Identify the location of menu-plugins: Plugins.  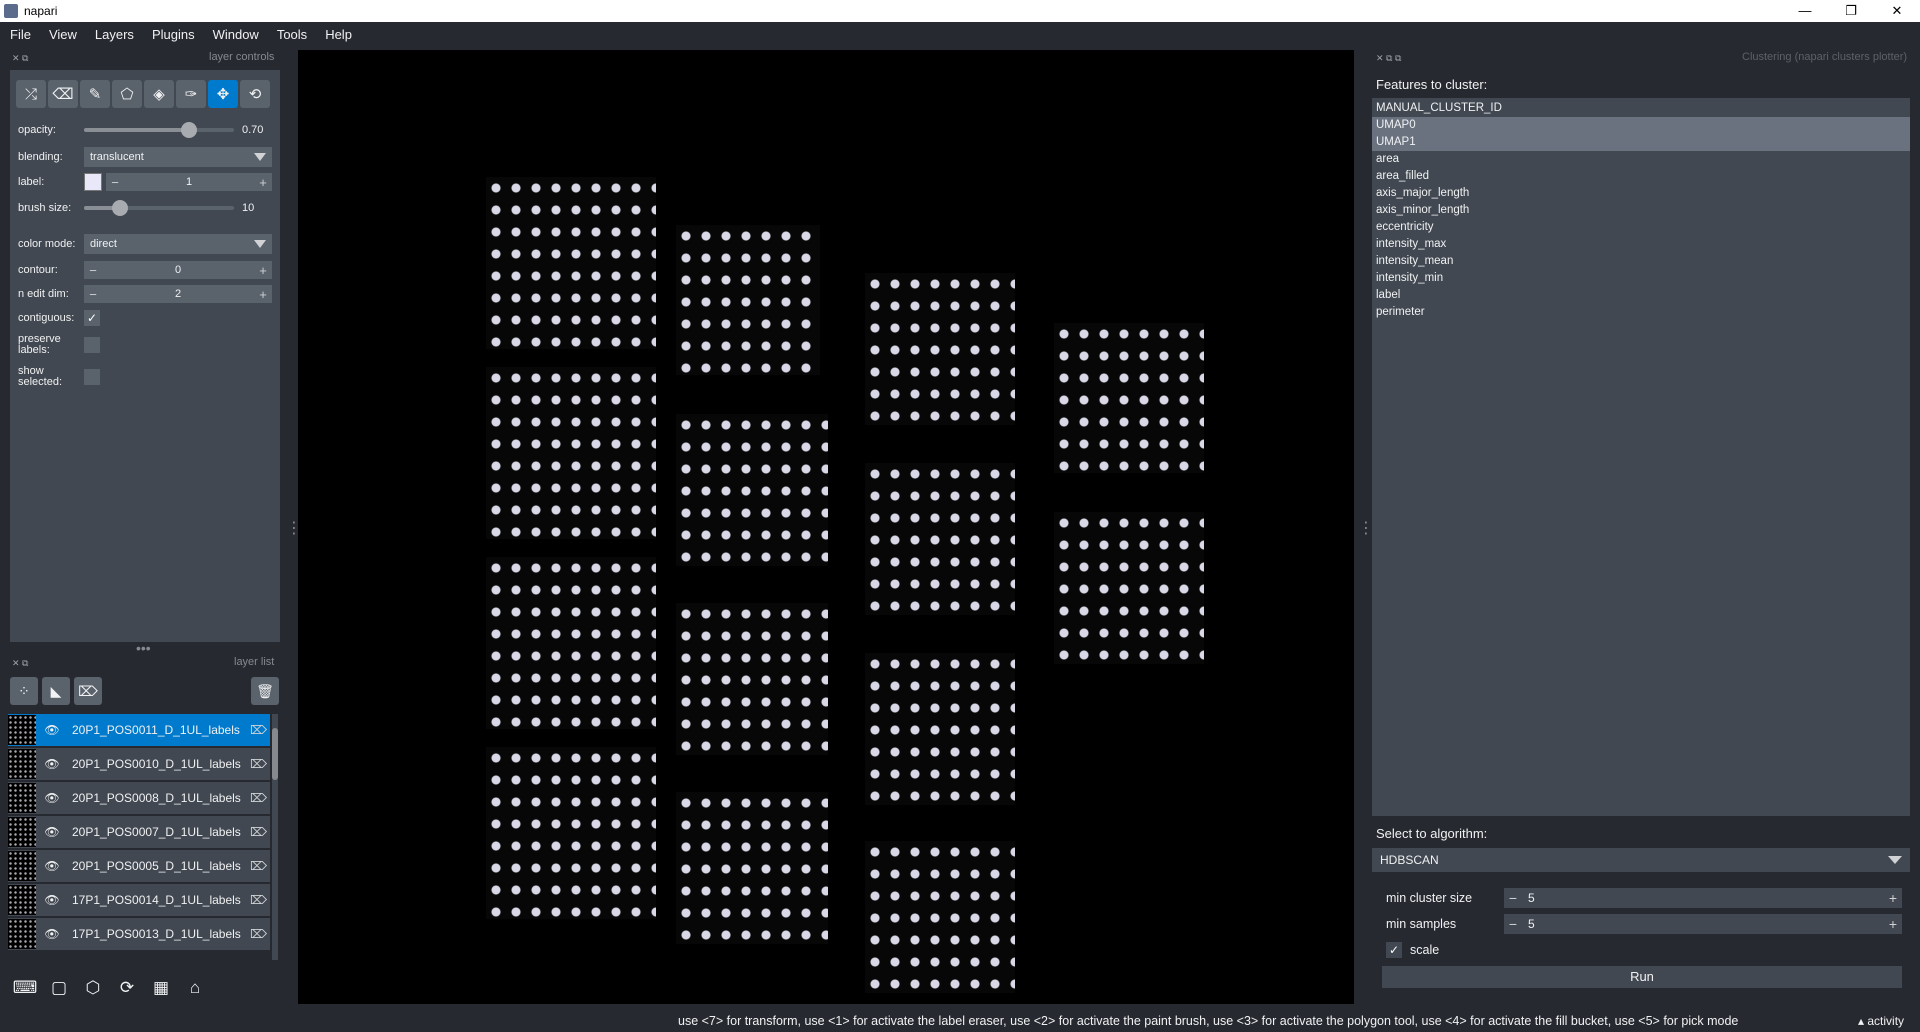
(173, 34).